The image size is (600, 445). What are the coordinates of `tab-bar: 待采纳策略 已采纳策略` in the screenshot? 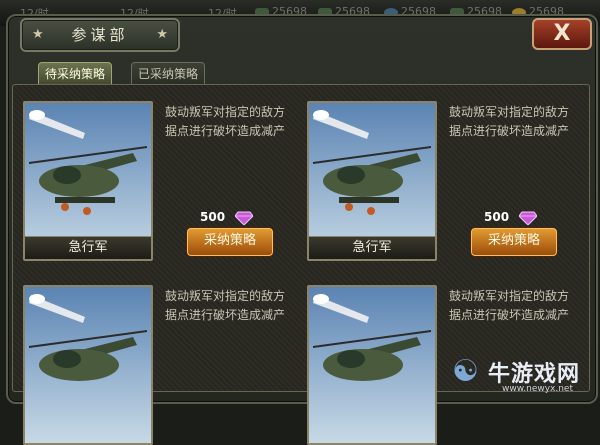 It's located at (299, 71).